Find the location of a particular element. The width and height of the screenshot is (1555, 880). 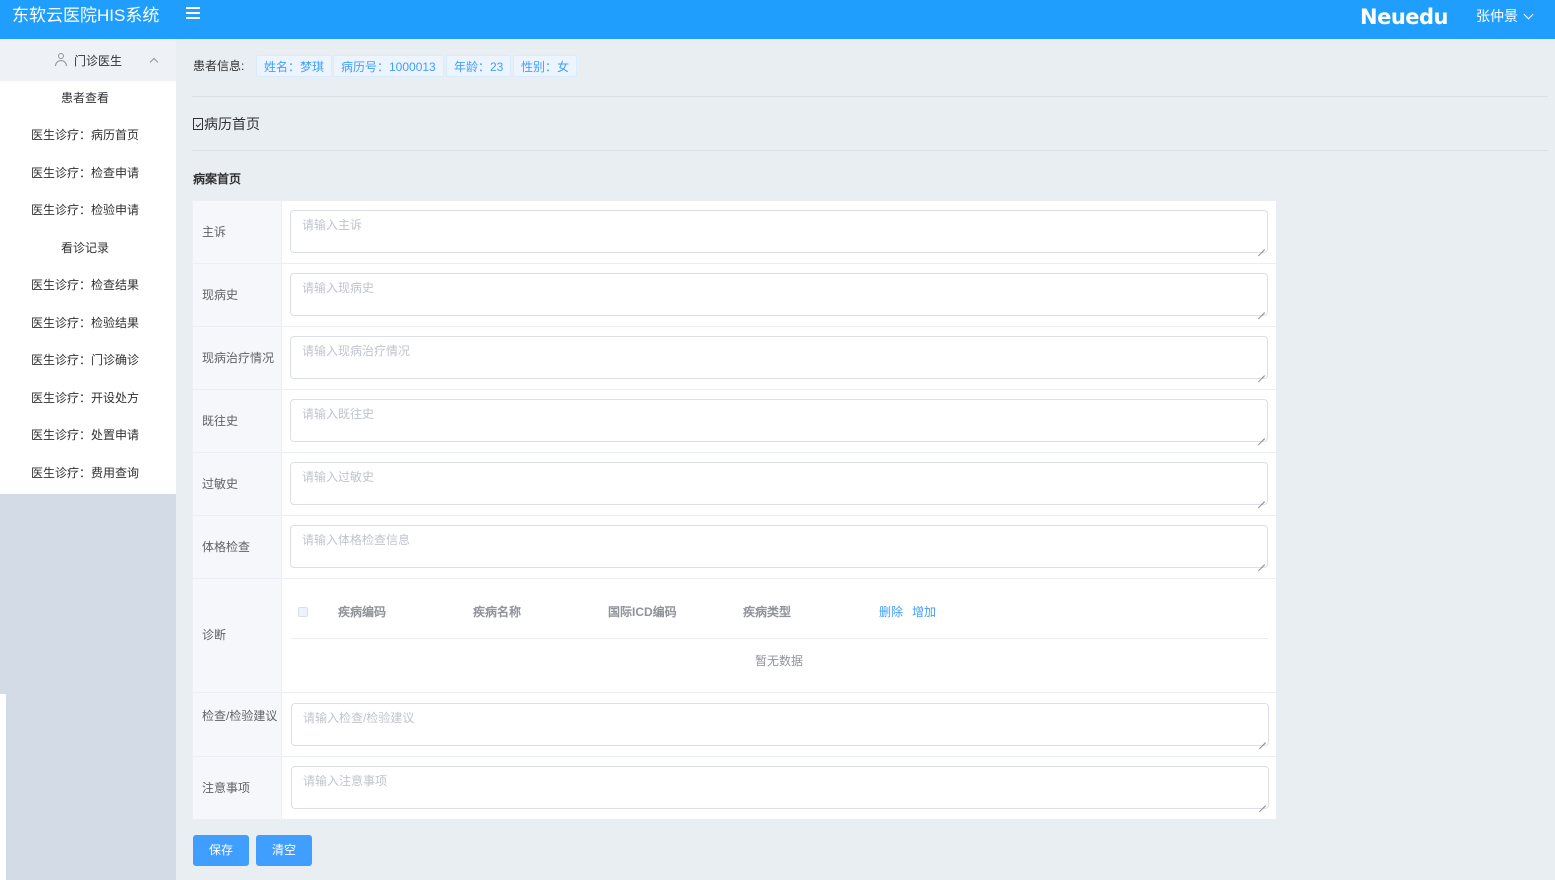

patient-gender-tag: 性别：女 is located at coordinates (545, 66).